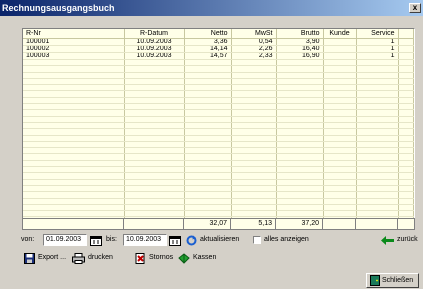  Describe the element at coordinates (254, 56) in the screenshot. I see `cell-mwst: 2,33` at that location.